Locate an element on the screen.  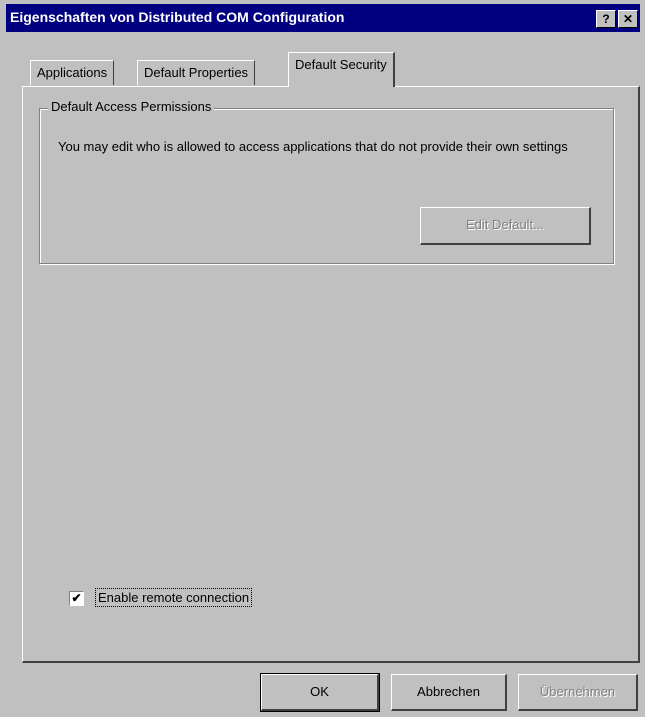
help-icon: ? is located at coordinates (606, 19).